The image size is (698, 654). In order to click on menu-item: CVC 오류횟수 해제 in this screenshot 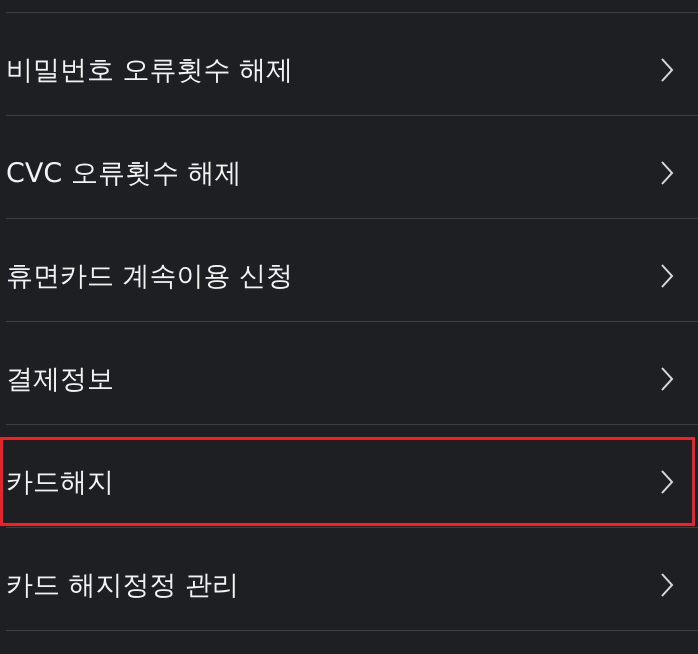, I will do `click(347, 172)`.